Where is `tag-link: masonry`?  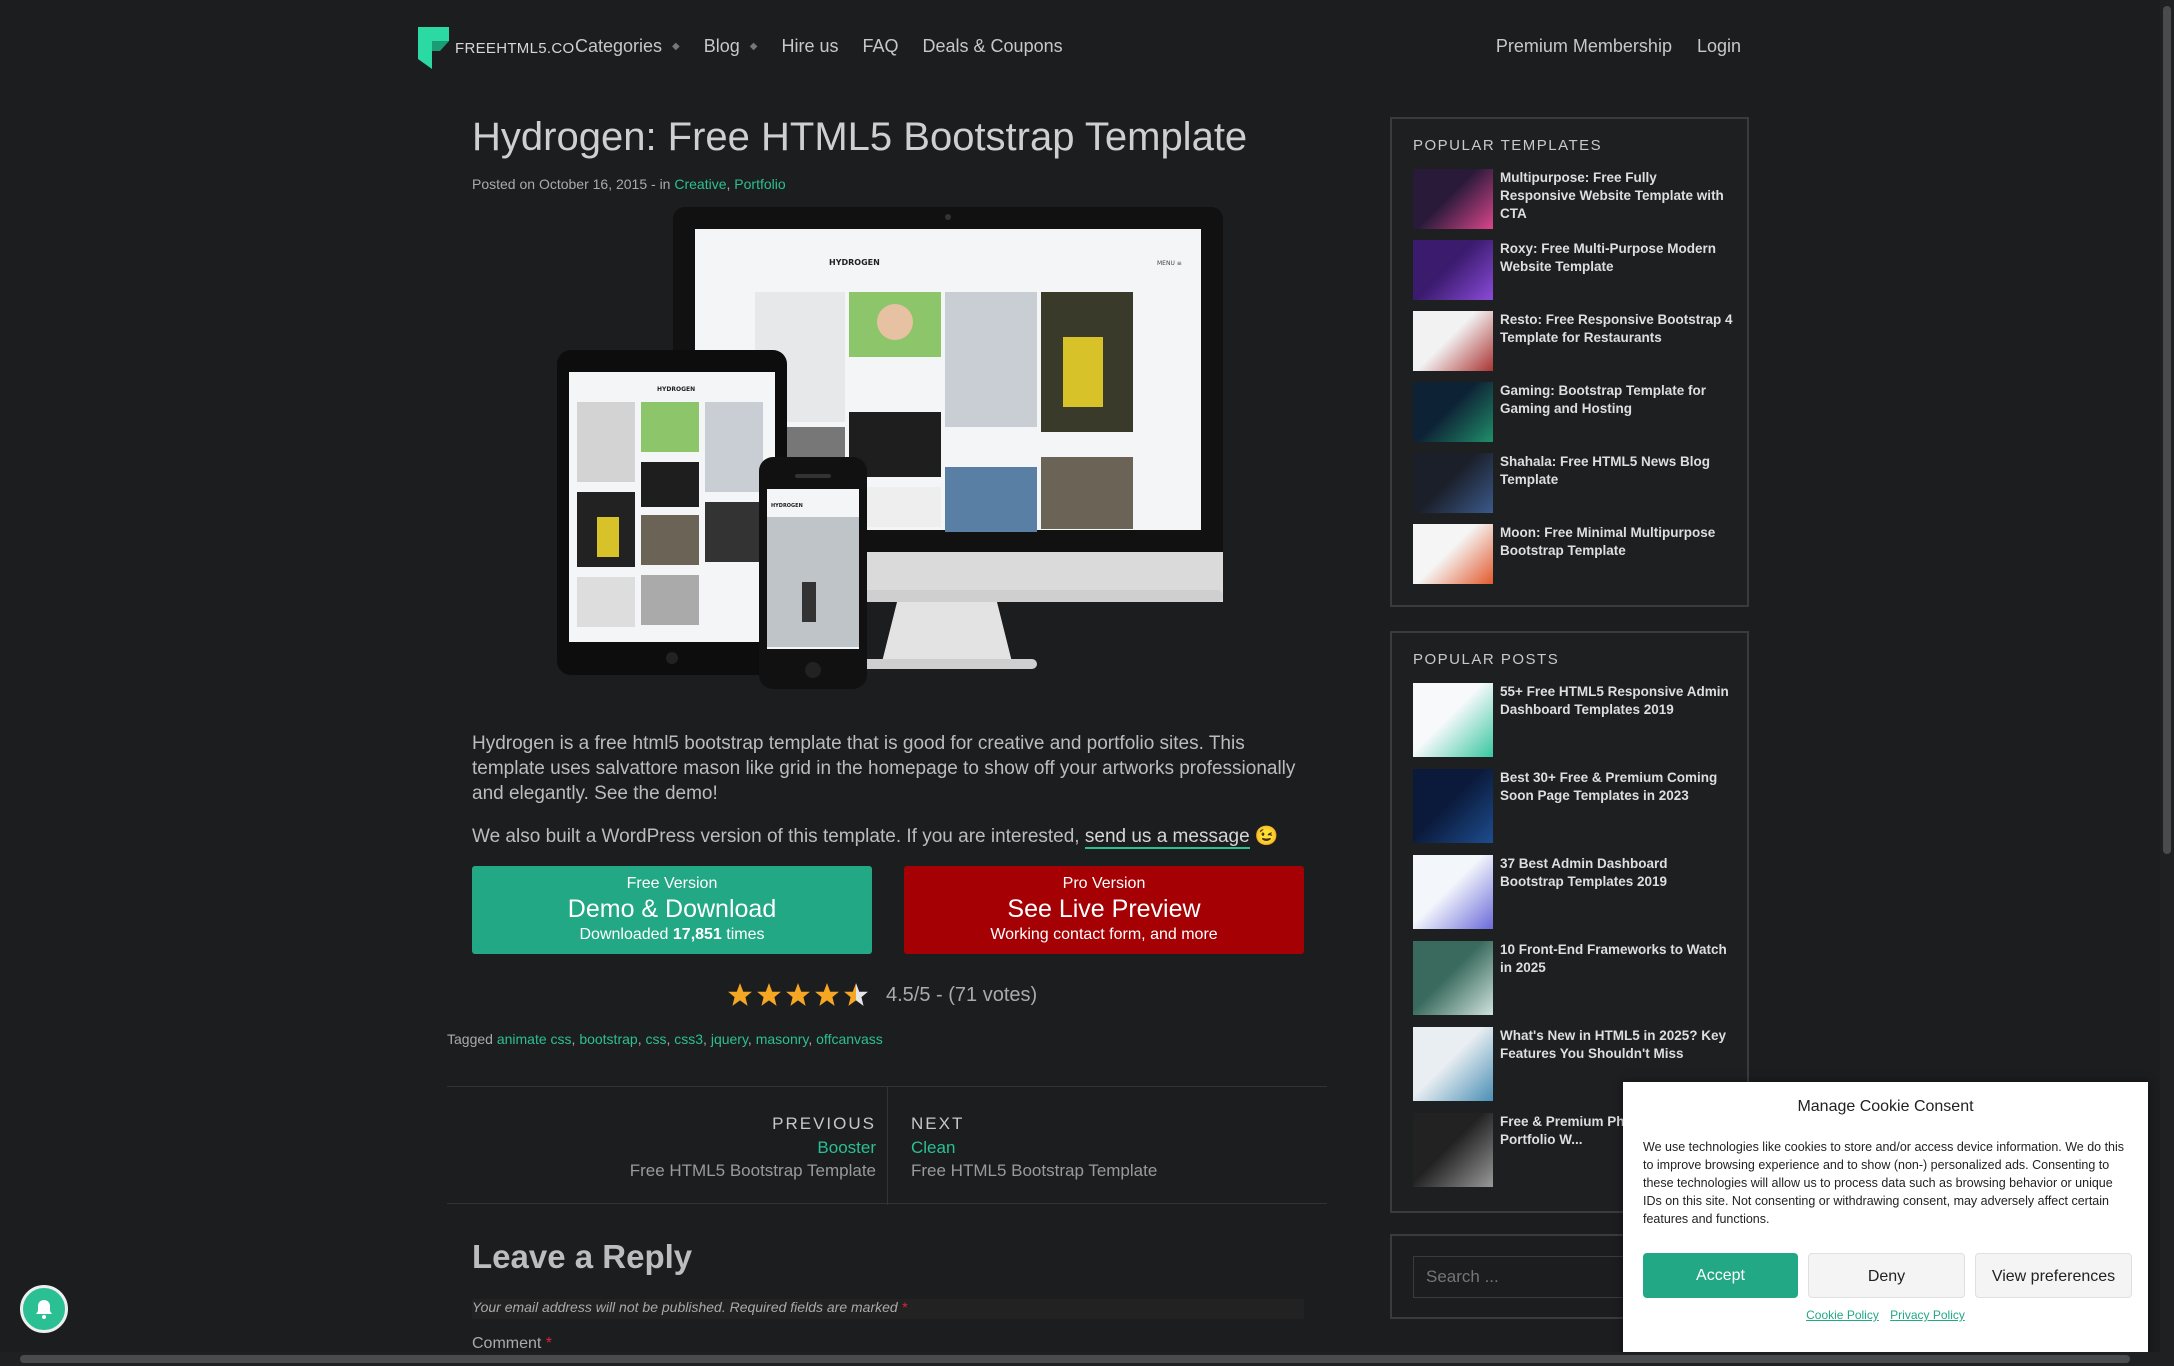
tag-link: masonry is located at coordinates (782, 1039).